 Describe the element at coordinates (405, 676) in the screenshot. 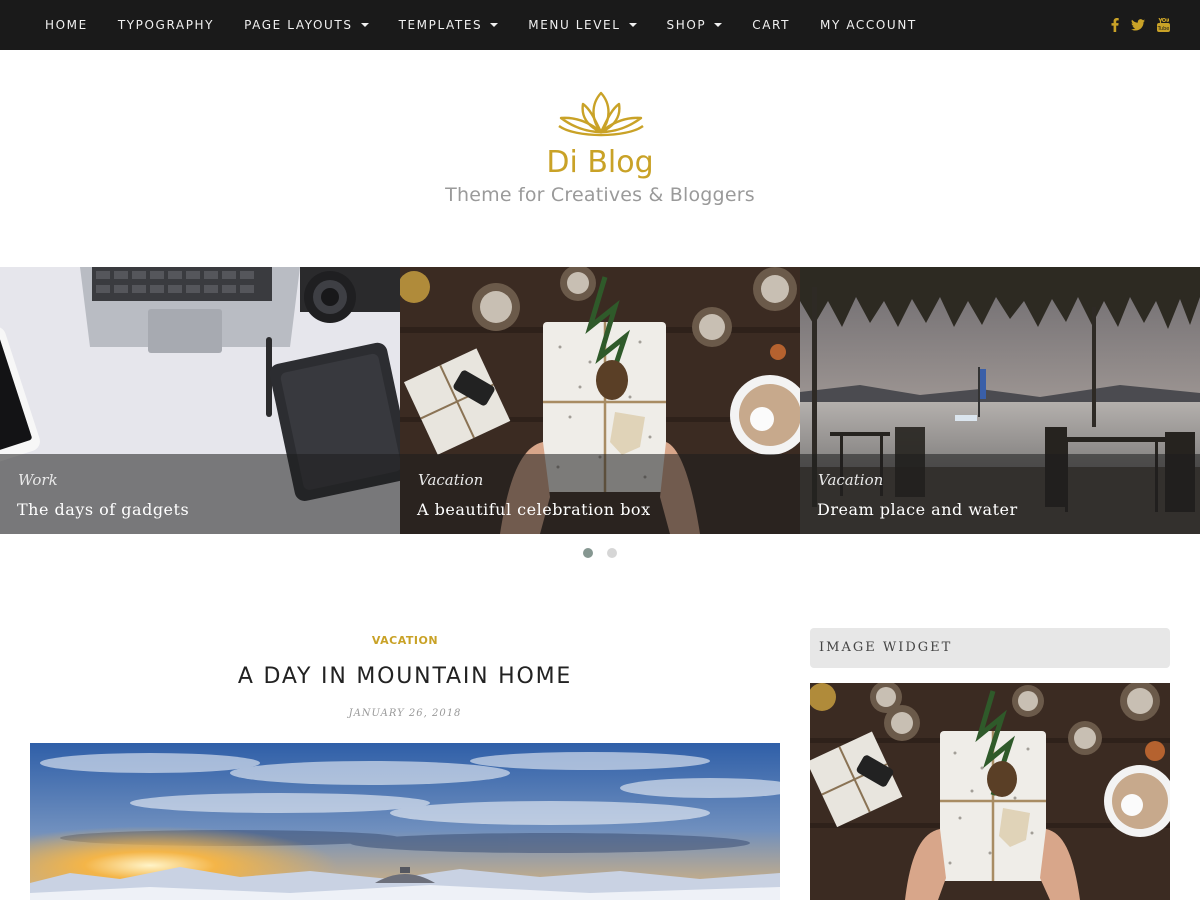

I see `post-title: A DAY IN MOUNTAIN HOME` at that location.